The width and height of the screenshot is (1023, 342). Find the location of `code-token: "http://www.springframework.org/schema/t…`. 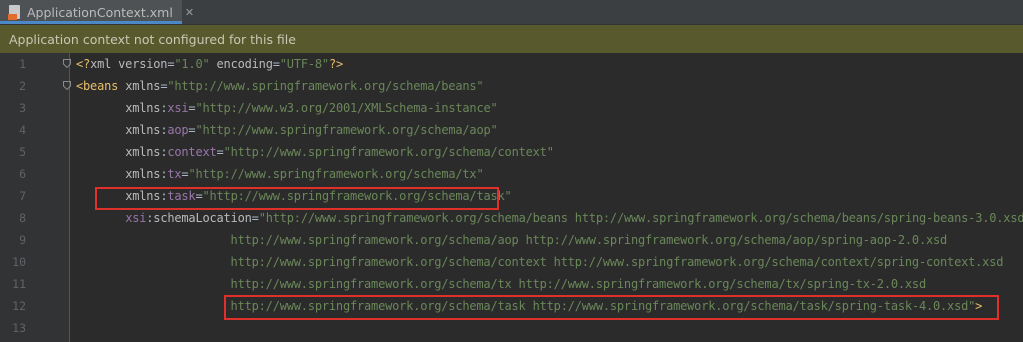

code-token: "http://www.springframework.org/schema/t… is located at coordinates (336, 174).